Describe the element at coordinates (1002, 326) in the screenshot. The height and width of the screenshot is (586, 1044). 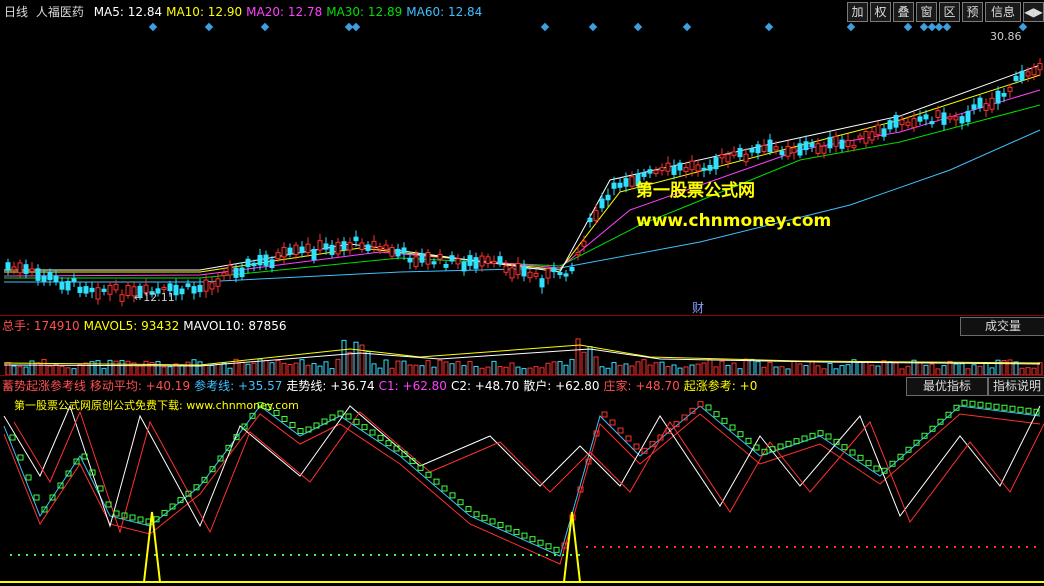
I see `volume-select-button: 成交量` at that location.